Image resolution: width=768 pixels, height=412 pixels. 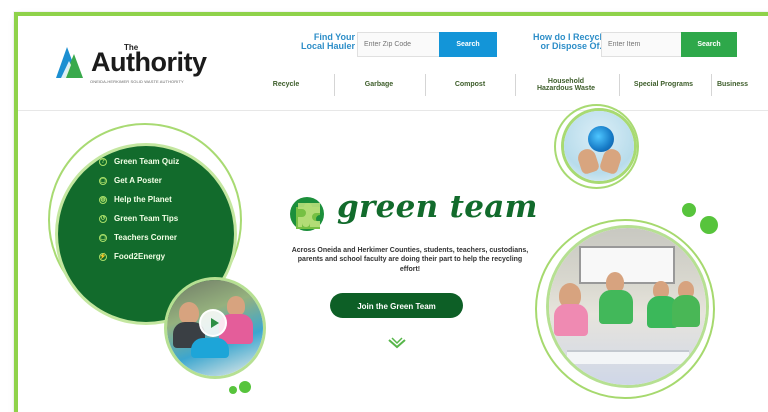 What do you see at coordinates (103, 199) in the screenshot?
I see `planet-icon: ◍` at bounding box center [103, 199].